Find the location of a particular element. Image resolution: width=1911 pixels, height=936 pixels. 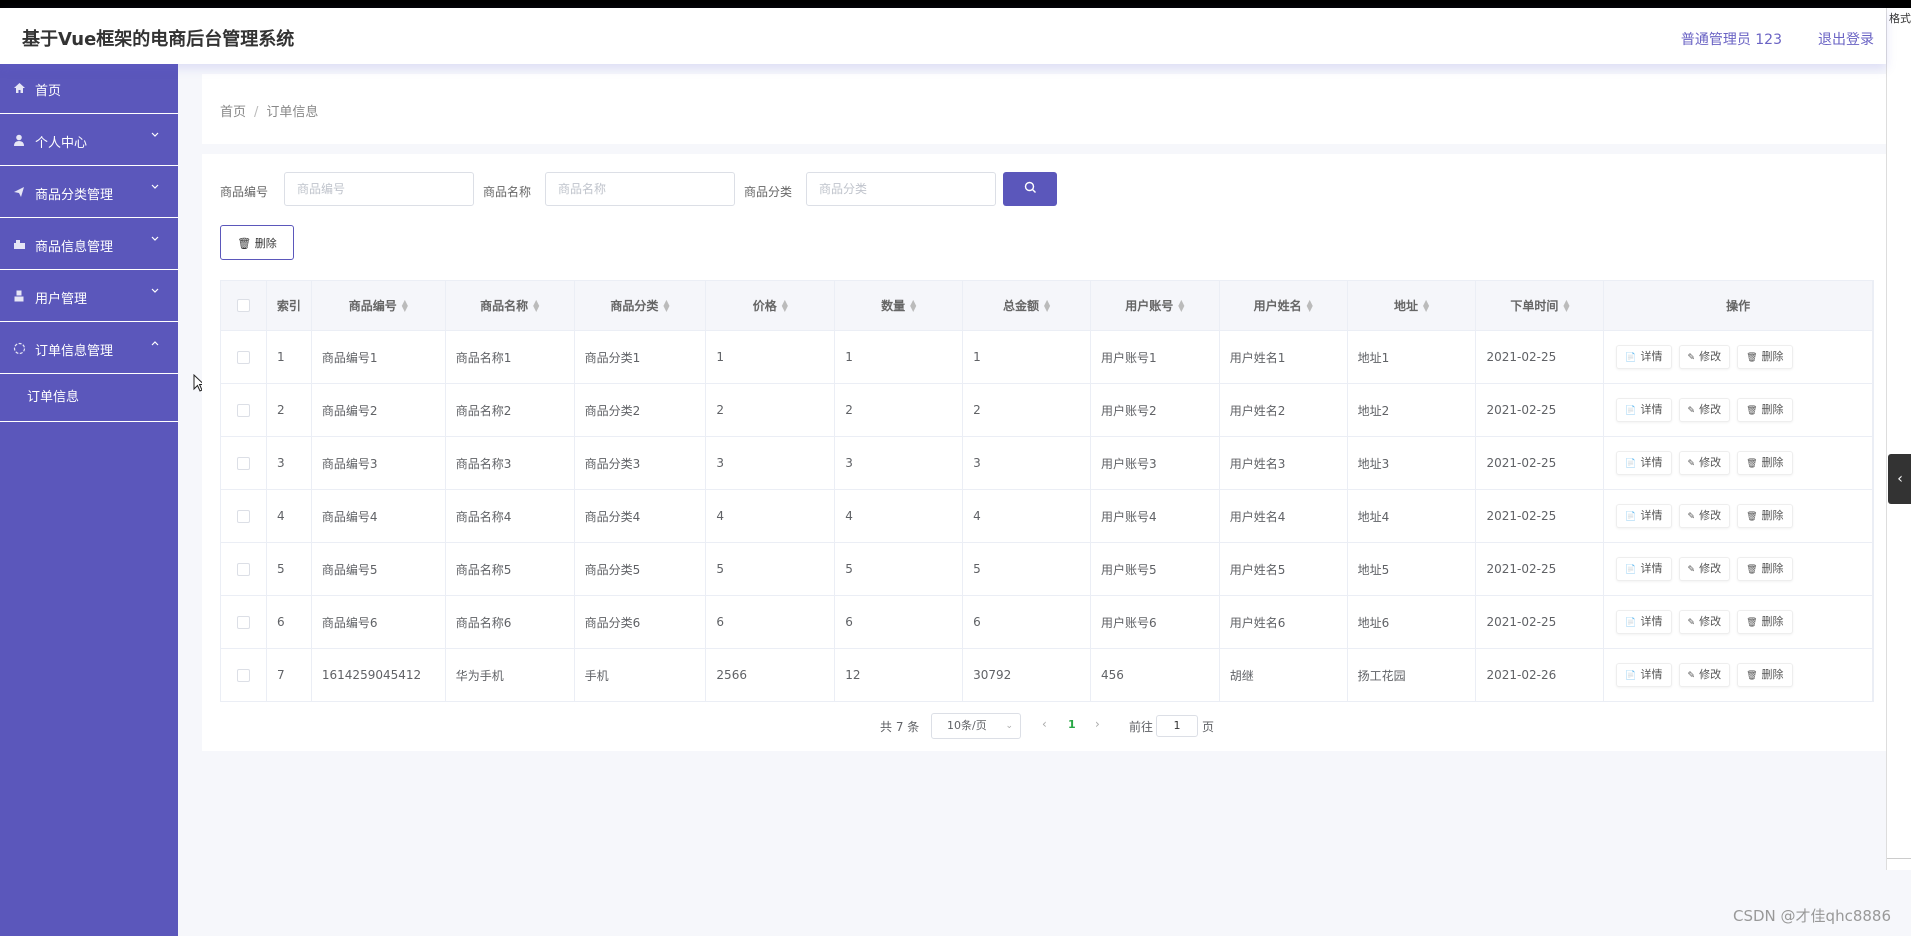

sidebar-item-personal: 个人中心 is located at coordinates (89, 140).